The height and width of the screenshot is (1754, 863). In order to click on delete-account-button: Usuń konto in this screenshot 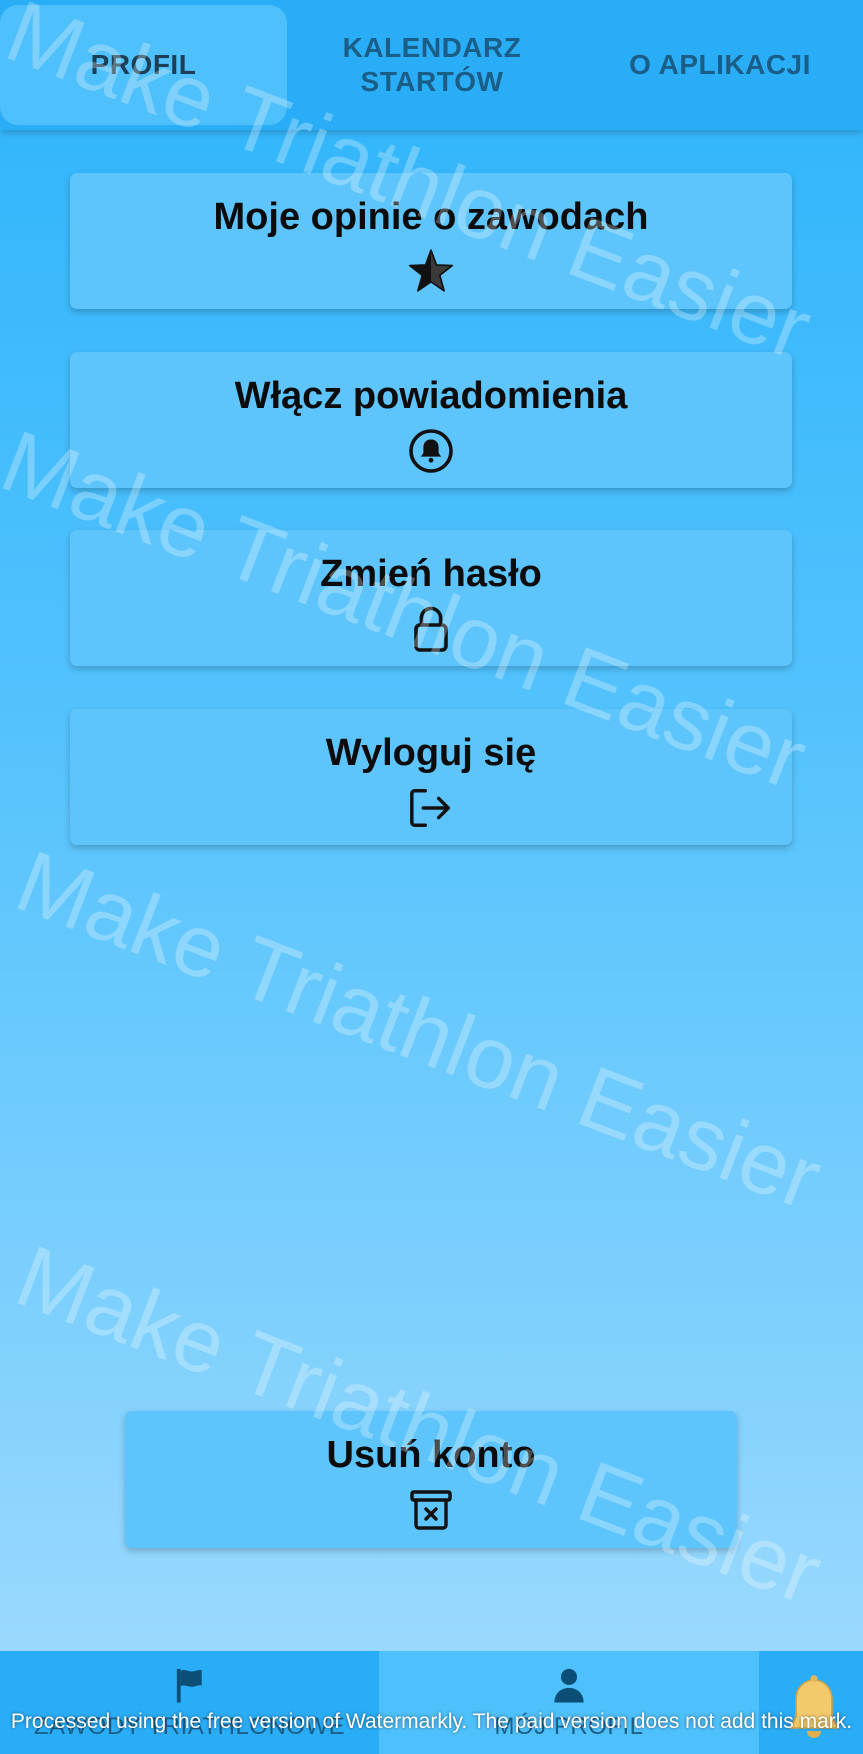, I will do `click(431, 1479)`.